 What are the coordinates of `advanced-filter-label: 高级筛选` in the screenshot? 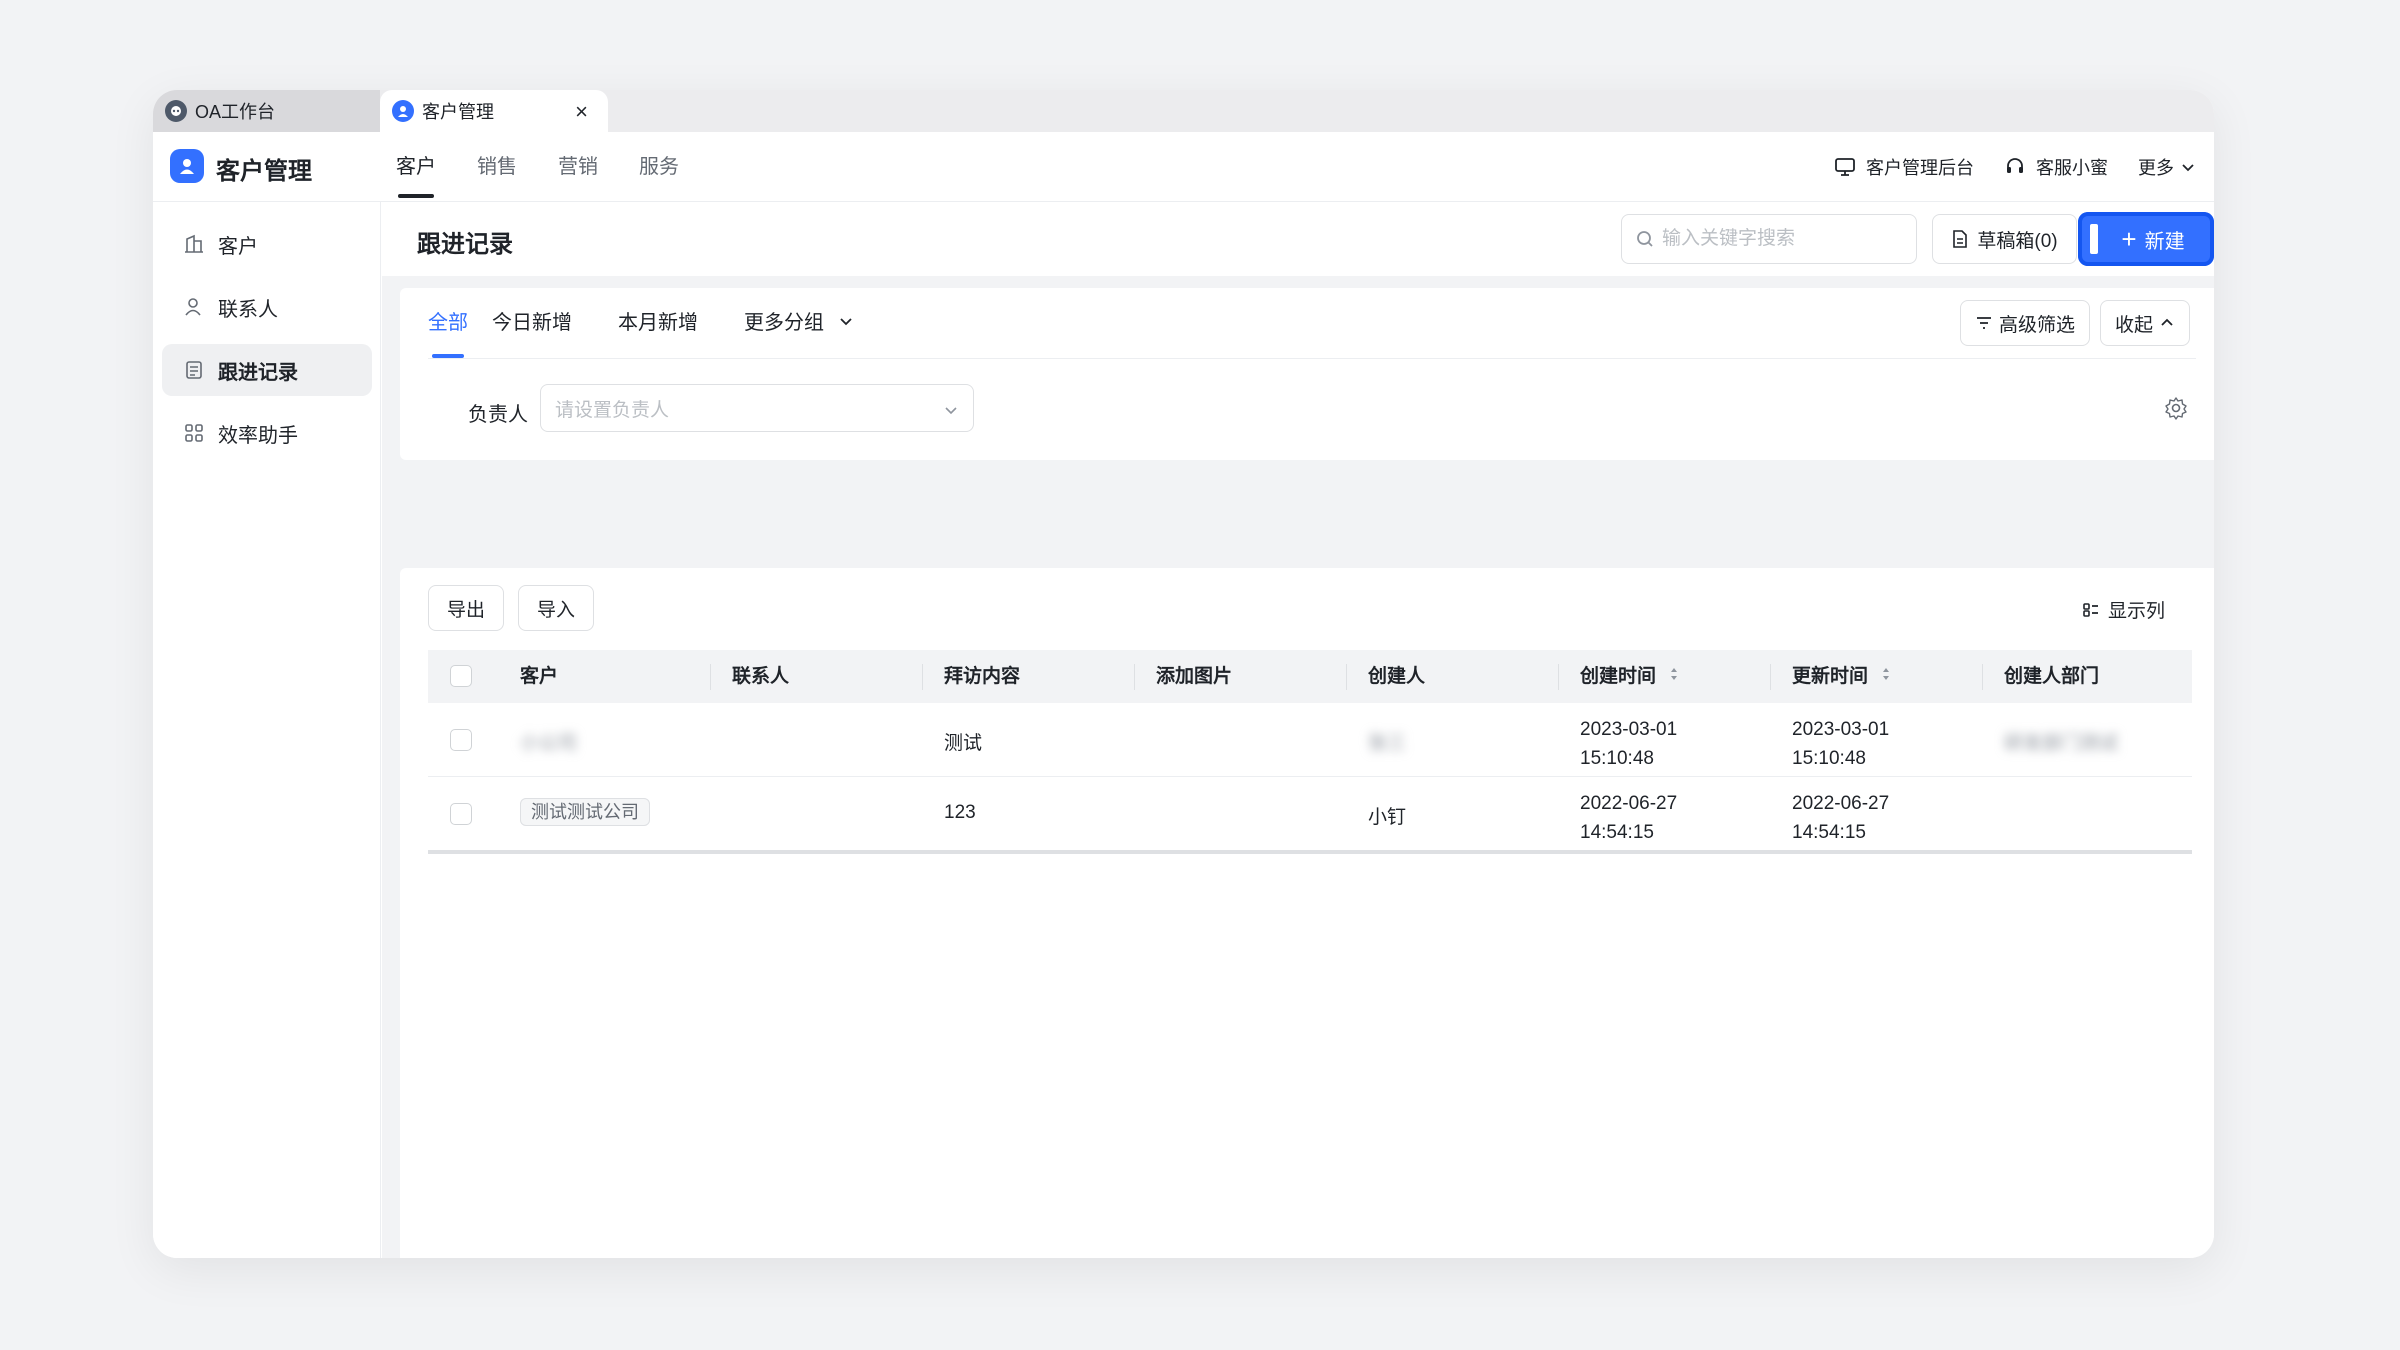 It's located at (2036, 325).